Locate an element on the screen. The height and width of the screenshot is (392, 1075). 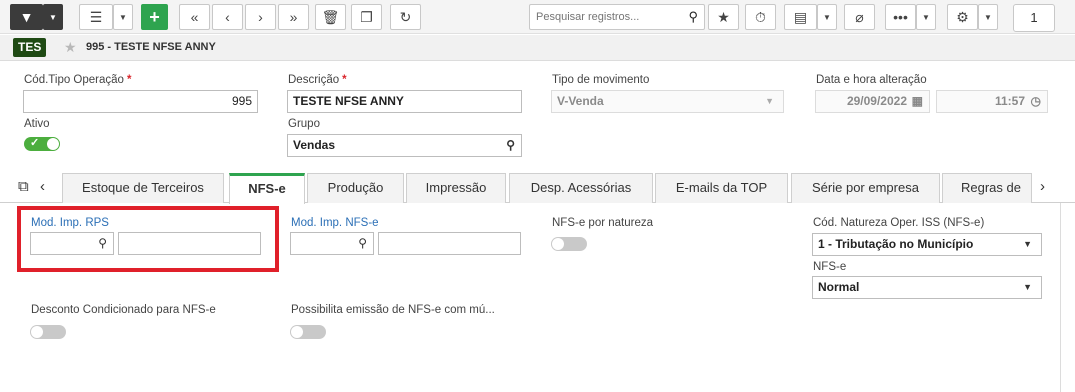
filter-button: ▼ is located at coordinates (26, 17).